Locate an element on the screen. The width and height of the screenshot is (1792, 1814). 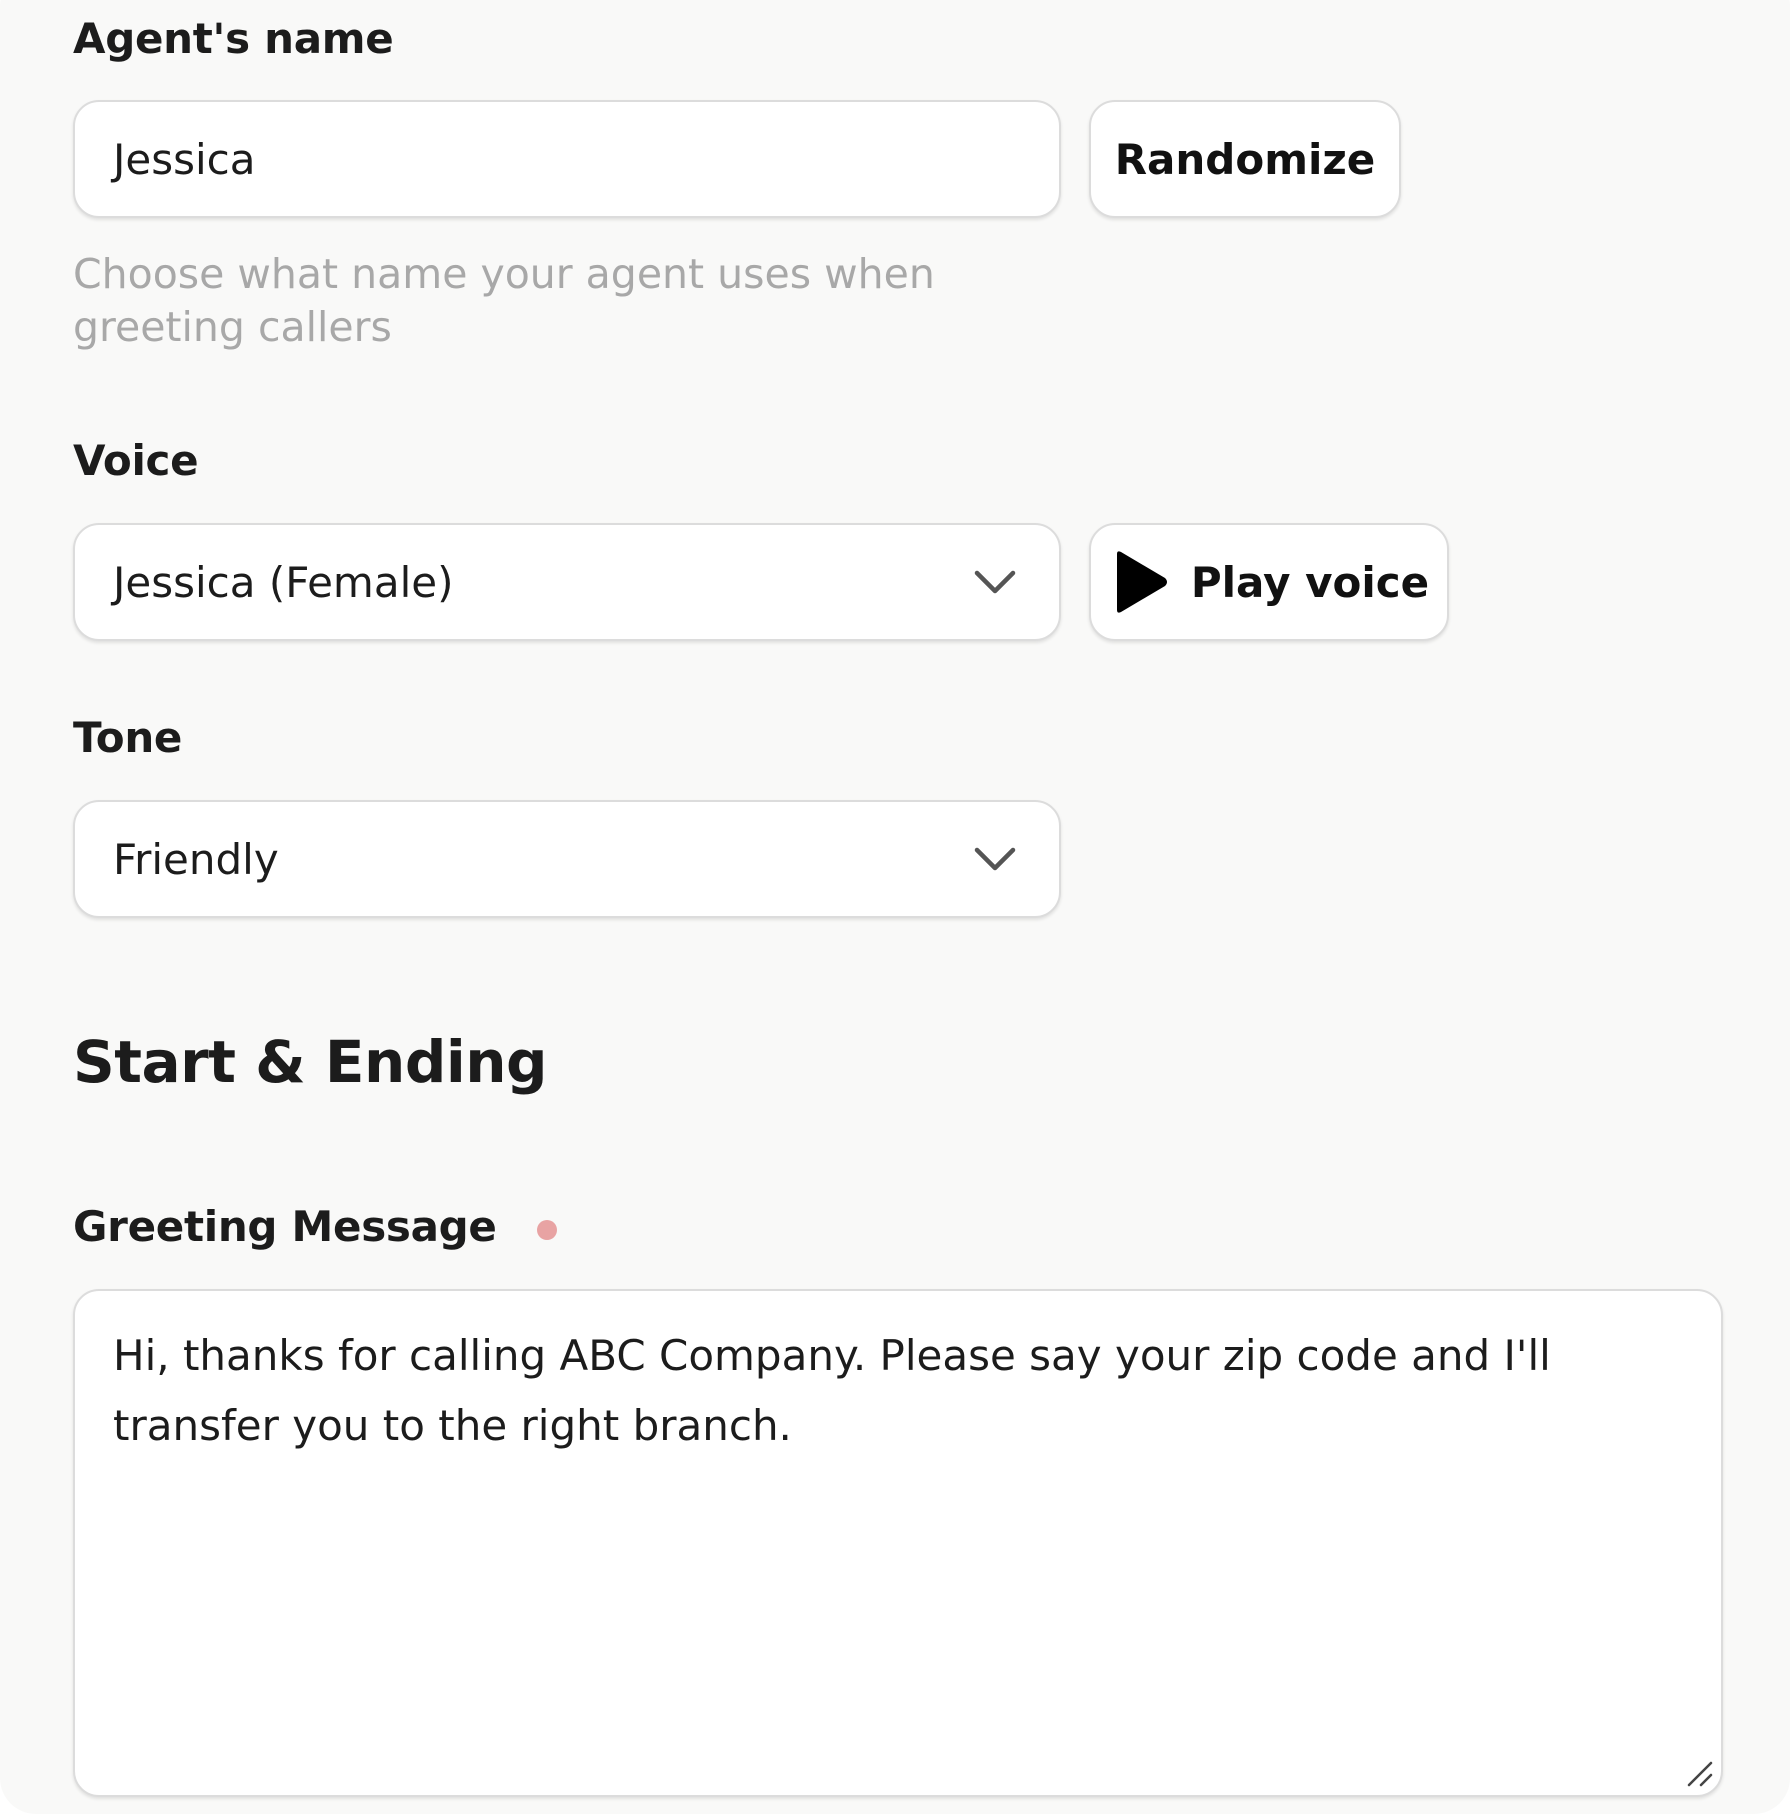
voice-select-value: Jessica (Female) is located at coordinates (283, 582).